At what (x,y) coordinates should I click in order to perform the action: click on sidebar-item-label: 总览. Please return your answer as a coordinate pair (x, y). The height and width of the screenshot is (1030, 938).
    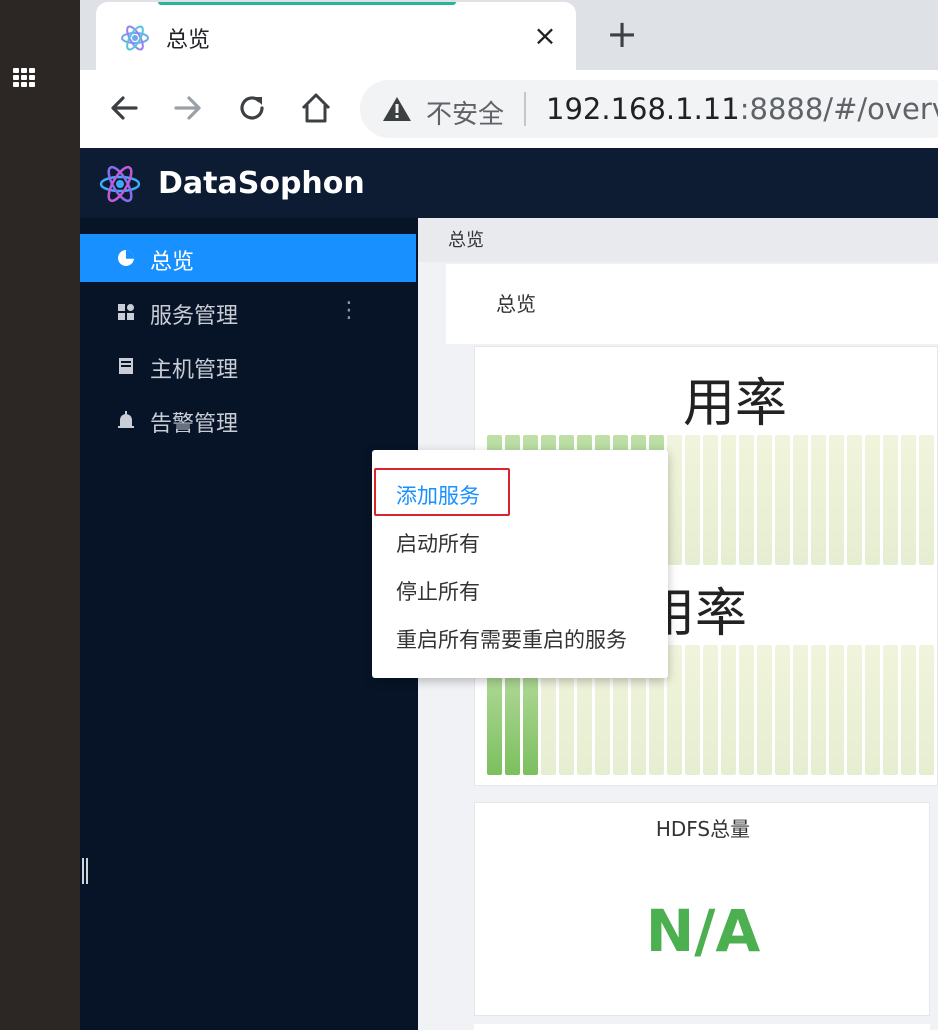
    Looking at the image, I should click on (172, 262).